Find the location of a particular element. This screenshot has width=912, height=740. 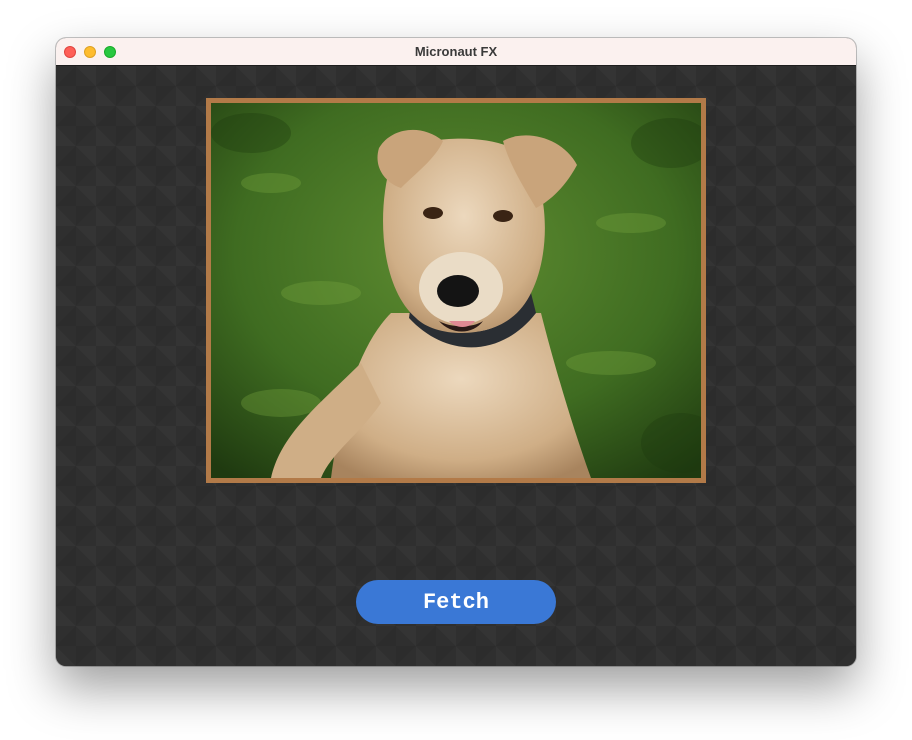

window-title: Micronaut FX is located at coordinates (456, 51).